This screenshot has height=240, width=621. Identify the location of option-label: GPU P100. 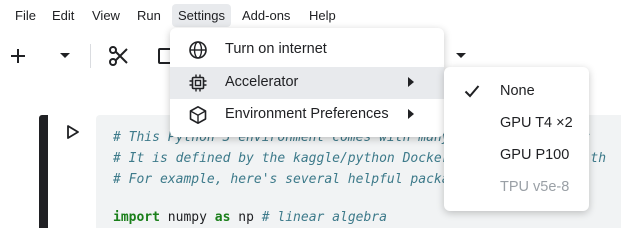
(535, 155).